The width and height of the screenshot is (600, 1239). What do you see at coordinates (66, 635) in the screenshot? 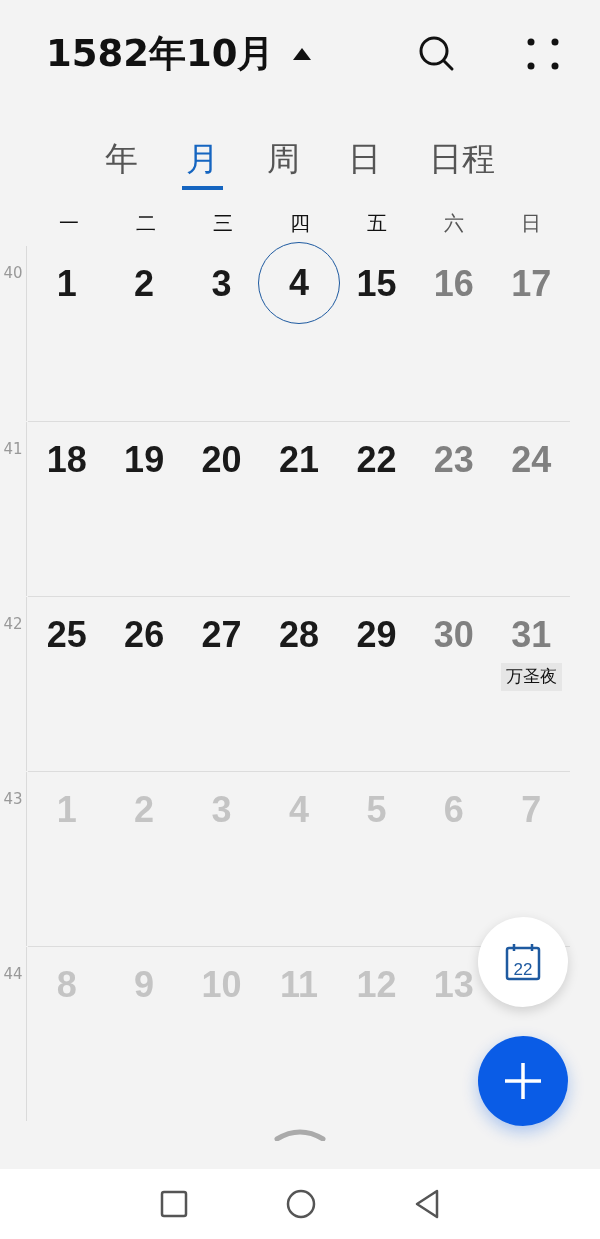
I see `day-cell: 25` at bounding box center [66, 635].